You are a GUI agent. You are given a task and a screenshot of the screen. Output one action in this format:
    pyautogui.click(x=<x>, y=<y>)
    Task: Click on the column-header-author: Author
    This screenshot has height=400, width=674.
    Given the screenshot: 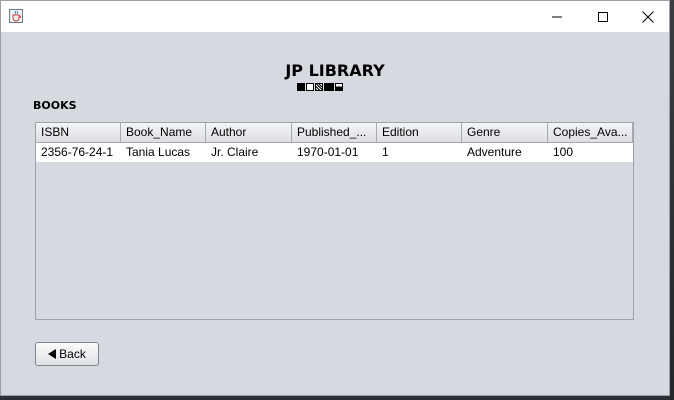 What is the action you would take?
    pyautogui.click(x=249, y=132)
    